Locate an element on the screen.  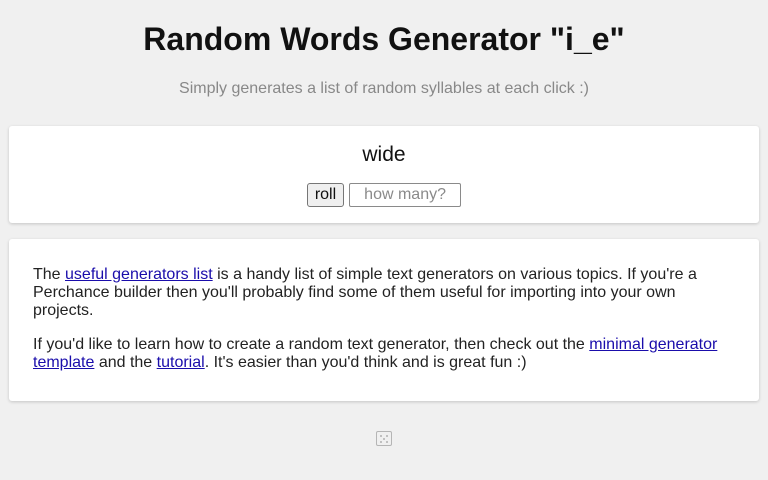
count-input is located at coordinates (405, 195).